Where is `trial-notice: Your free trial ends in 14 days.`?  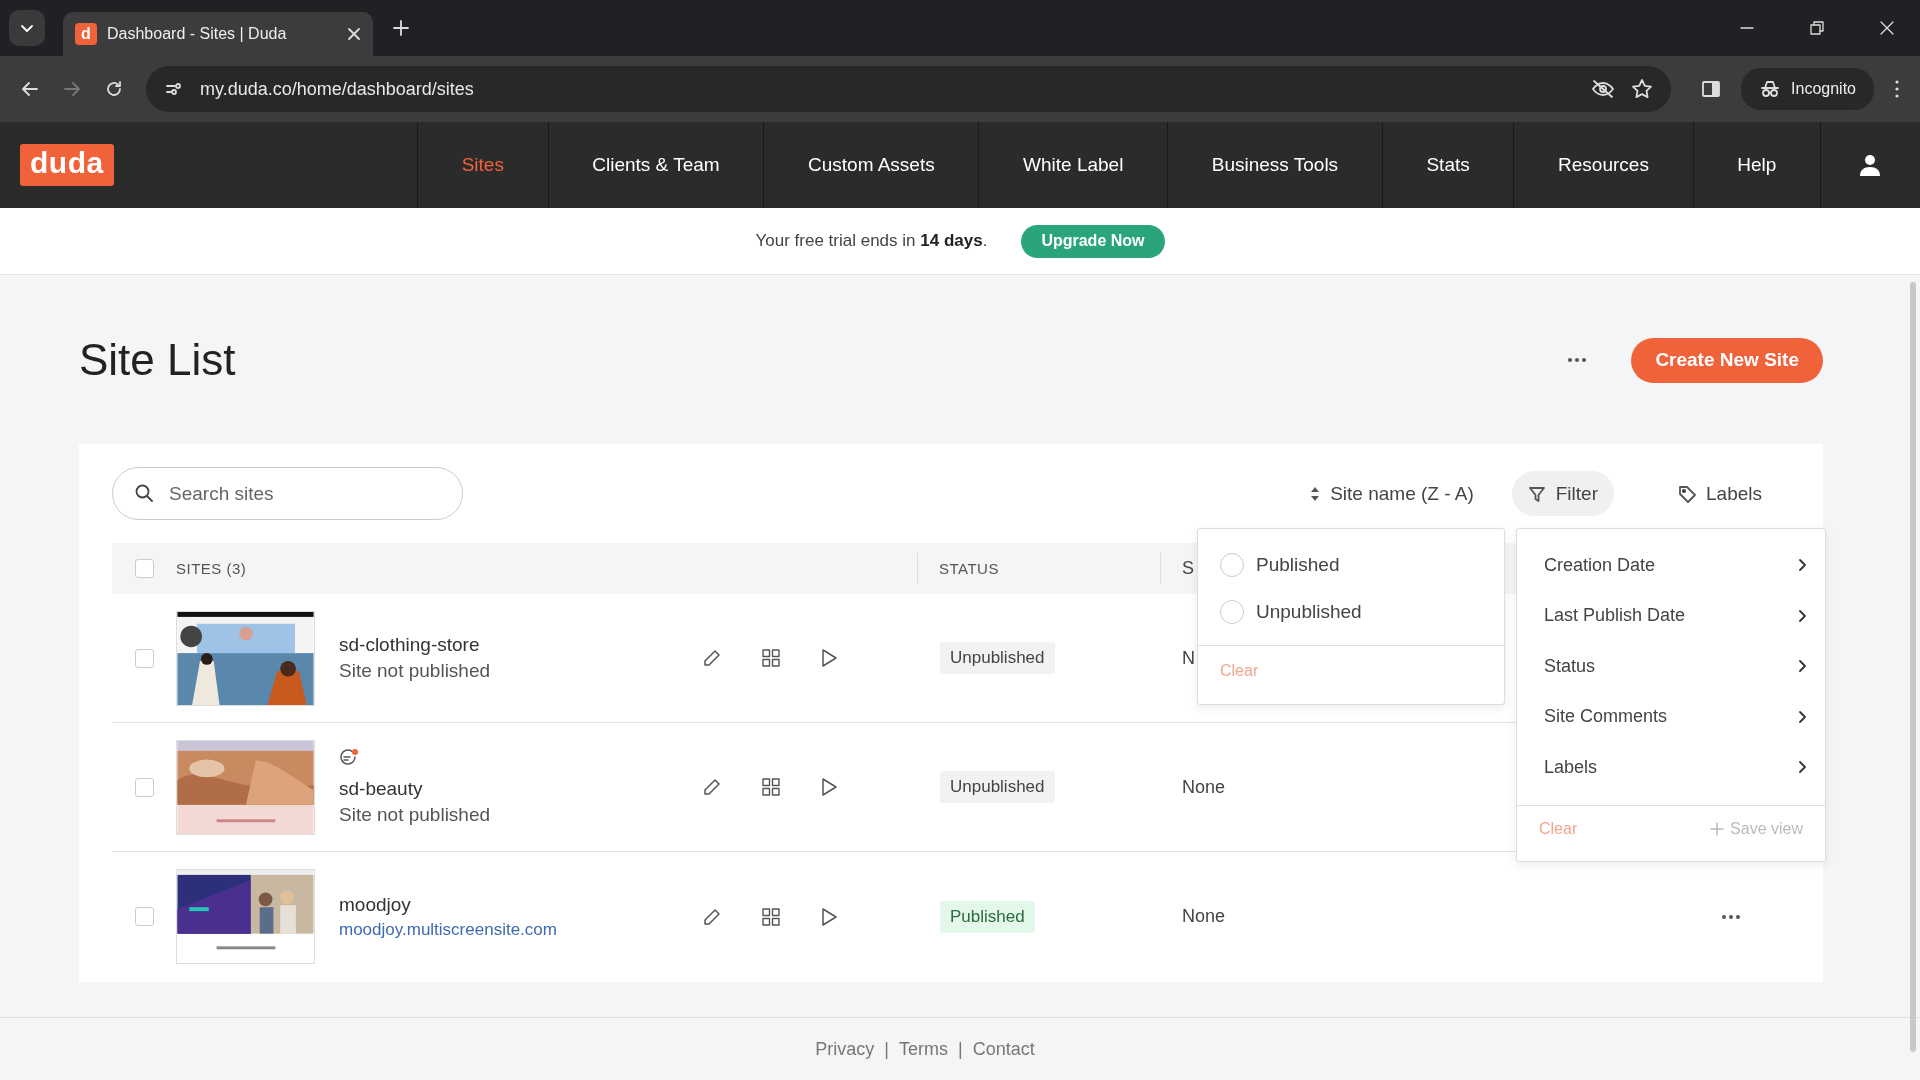 trial-notice: Your free trial ends in 14 days. is located at coordinates (871, 241).